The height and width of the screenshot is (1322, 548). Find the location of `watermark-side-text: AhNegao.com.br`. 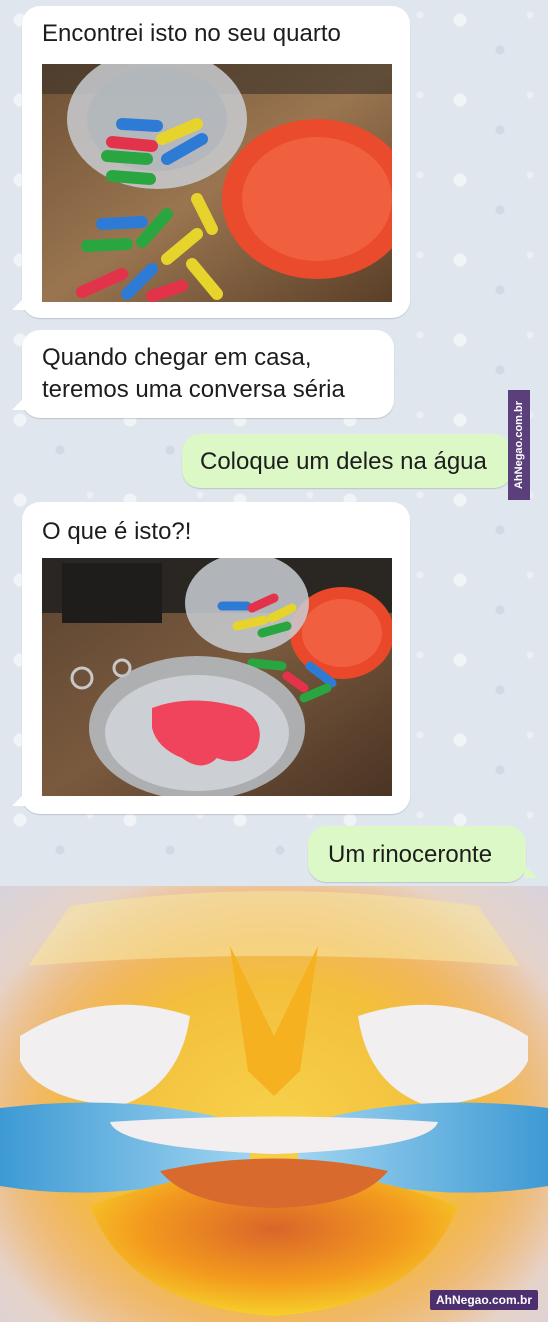

watermark-side-text: AhNegao.com.br is located at coordinates (519, 445).